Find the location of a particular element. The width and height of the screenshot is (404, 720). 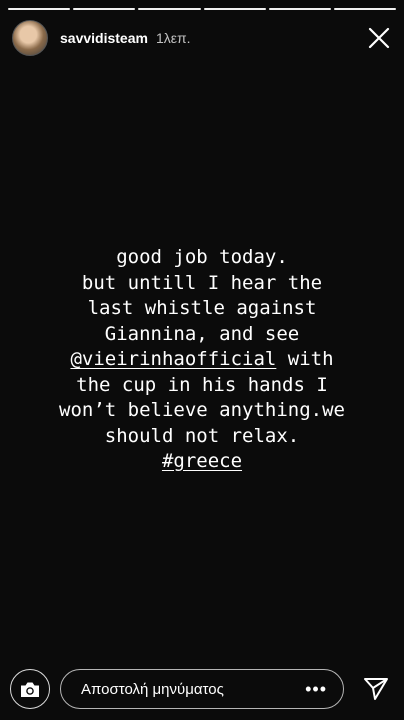

more-options-button: ••• is located at coordinates (316, 689).